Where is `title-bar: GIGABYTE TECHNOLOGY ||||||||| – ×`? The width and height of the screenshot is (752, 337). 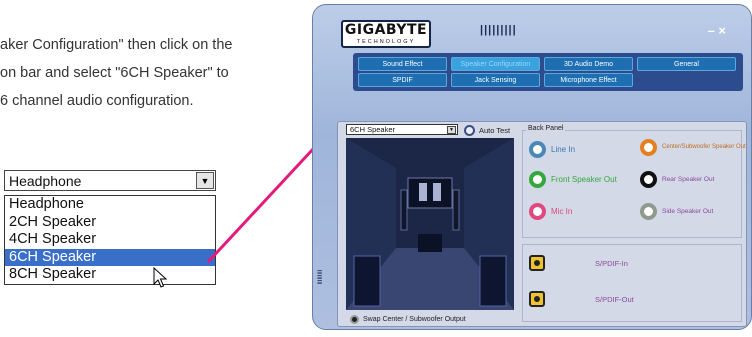
title-bar: GIGABYTE TECHNOLOGY ||||||||| – × is located at coordinates (532, 32).